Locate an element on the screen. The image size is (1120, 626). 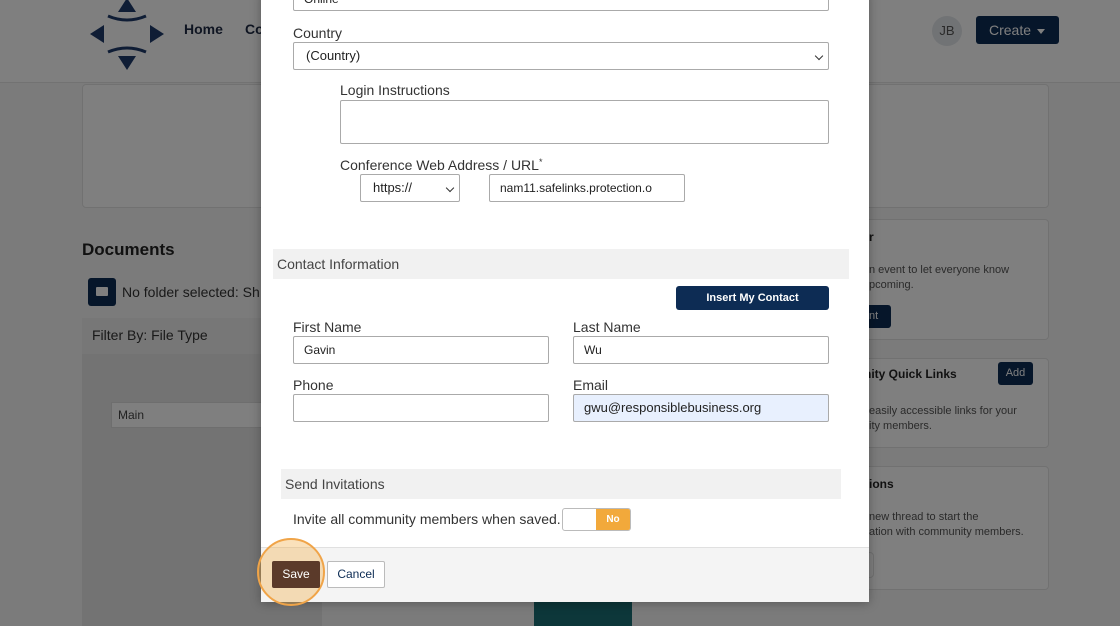
contact-information-header: Contact Information is located at coordinates (561, 264).